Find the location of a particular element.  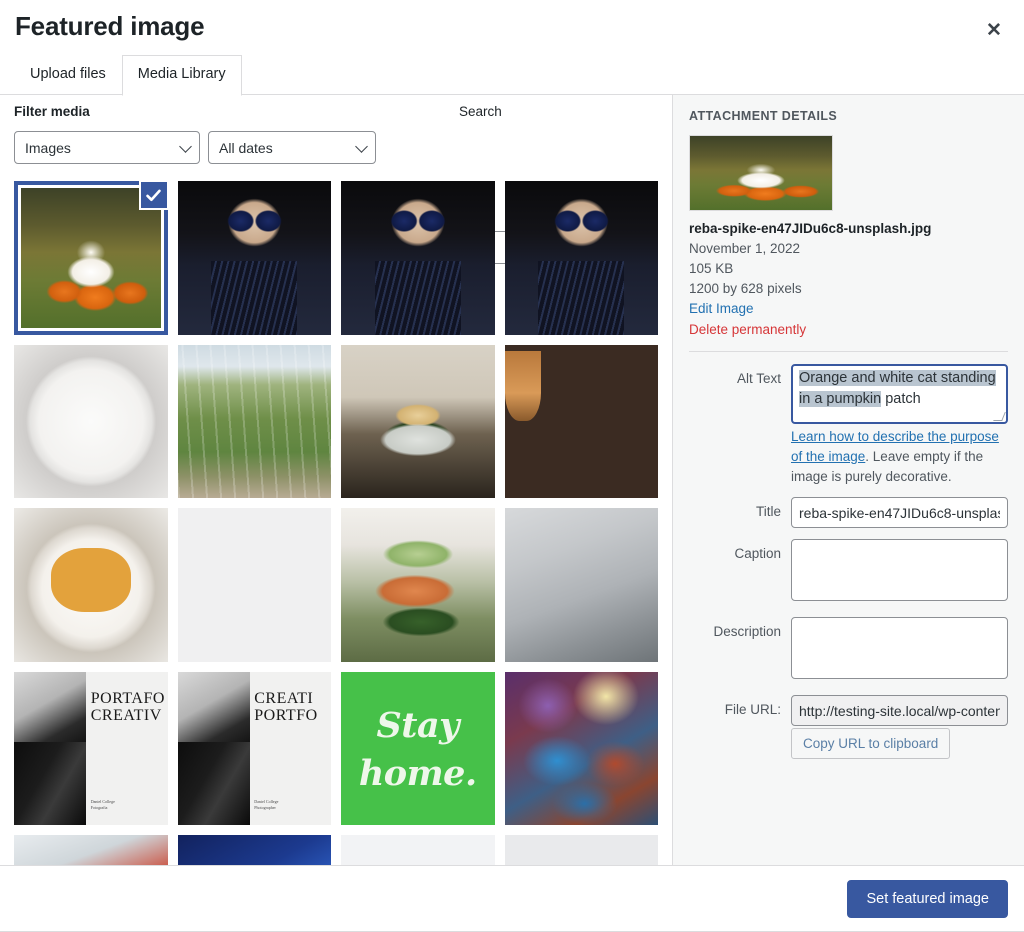

media-item-steak-plate is located at coordinates (91, 585).